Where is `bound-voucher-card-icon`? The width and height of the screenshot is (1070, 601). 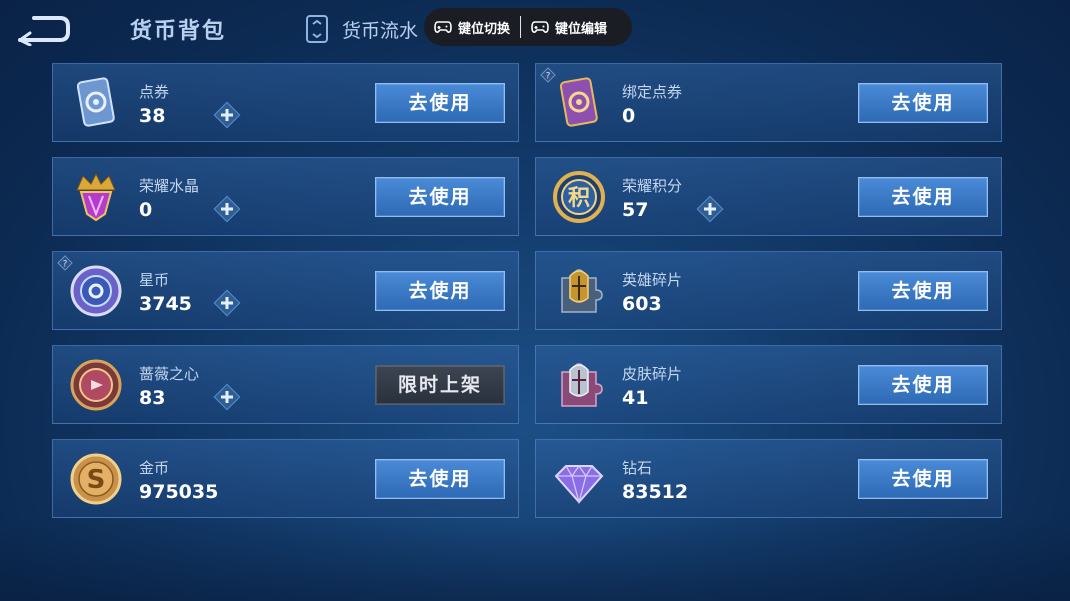 bound-voucher-card-icon is located at coordinates (578, 102).